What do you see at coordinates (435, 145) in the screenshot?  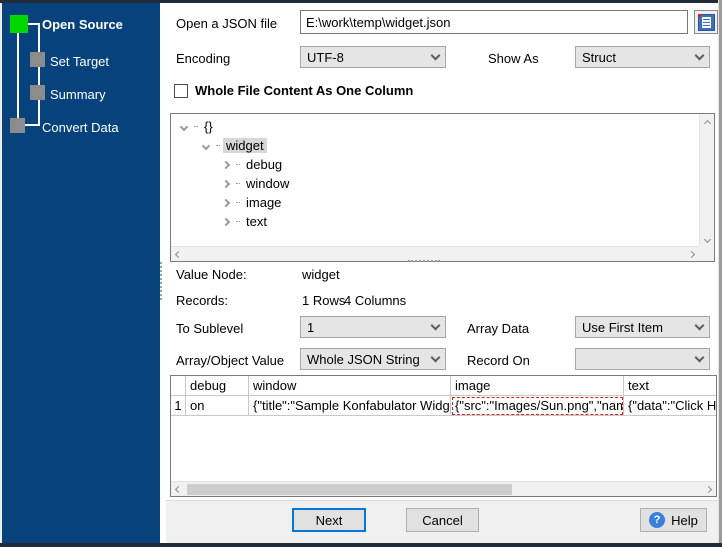 I see `tree-item-widget: widget` at bounding box center [435, 145].